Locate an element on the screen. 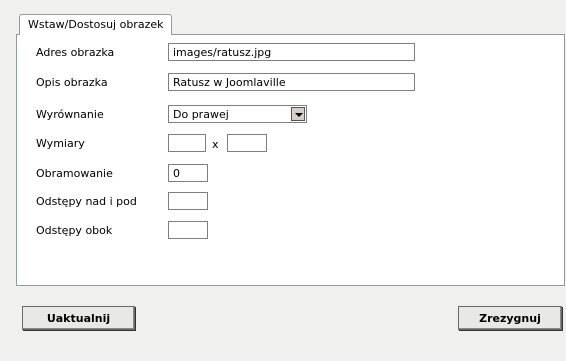 The height and width of the screenshot is (361, 566). alignment-label: Wyrównanie is located at coordinates (70, 114).